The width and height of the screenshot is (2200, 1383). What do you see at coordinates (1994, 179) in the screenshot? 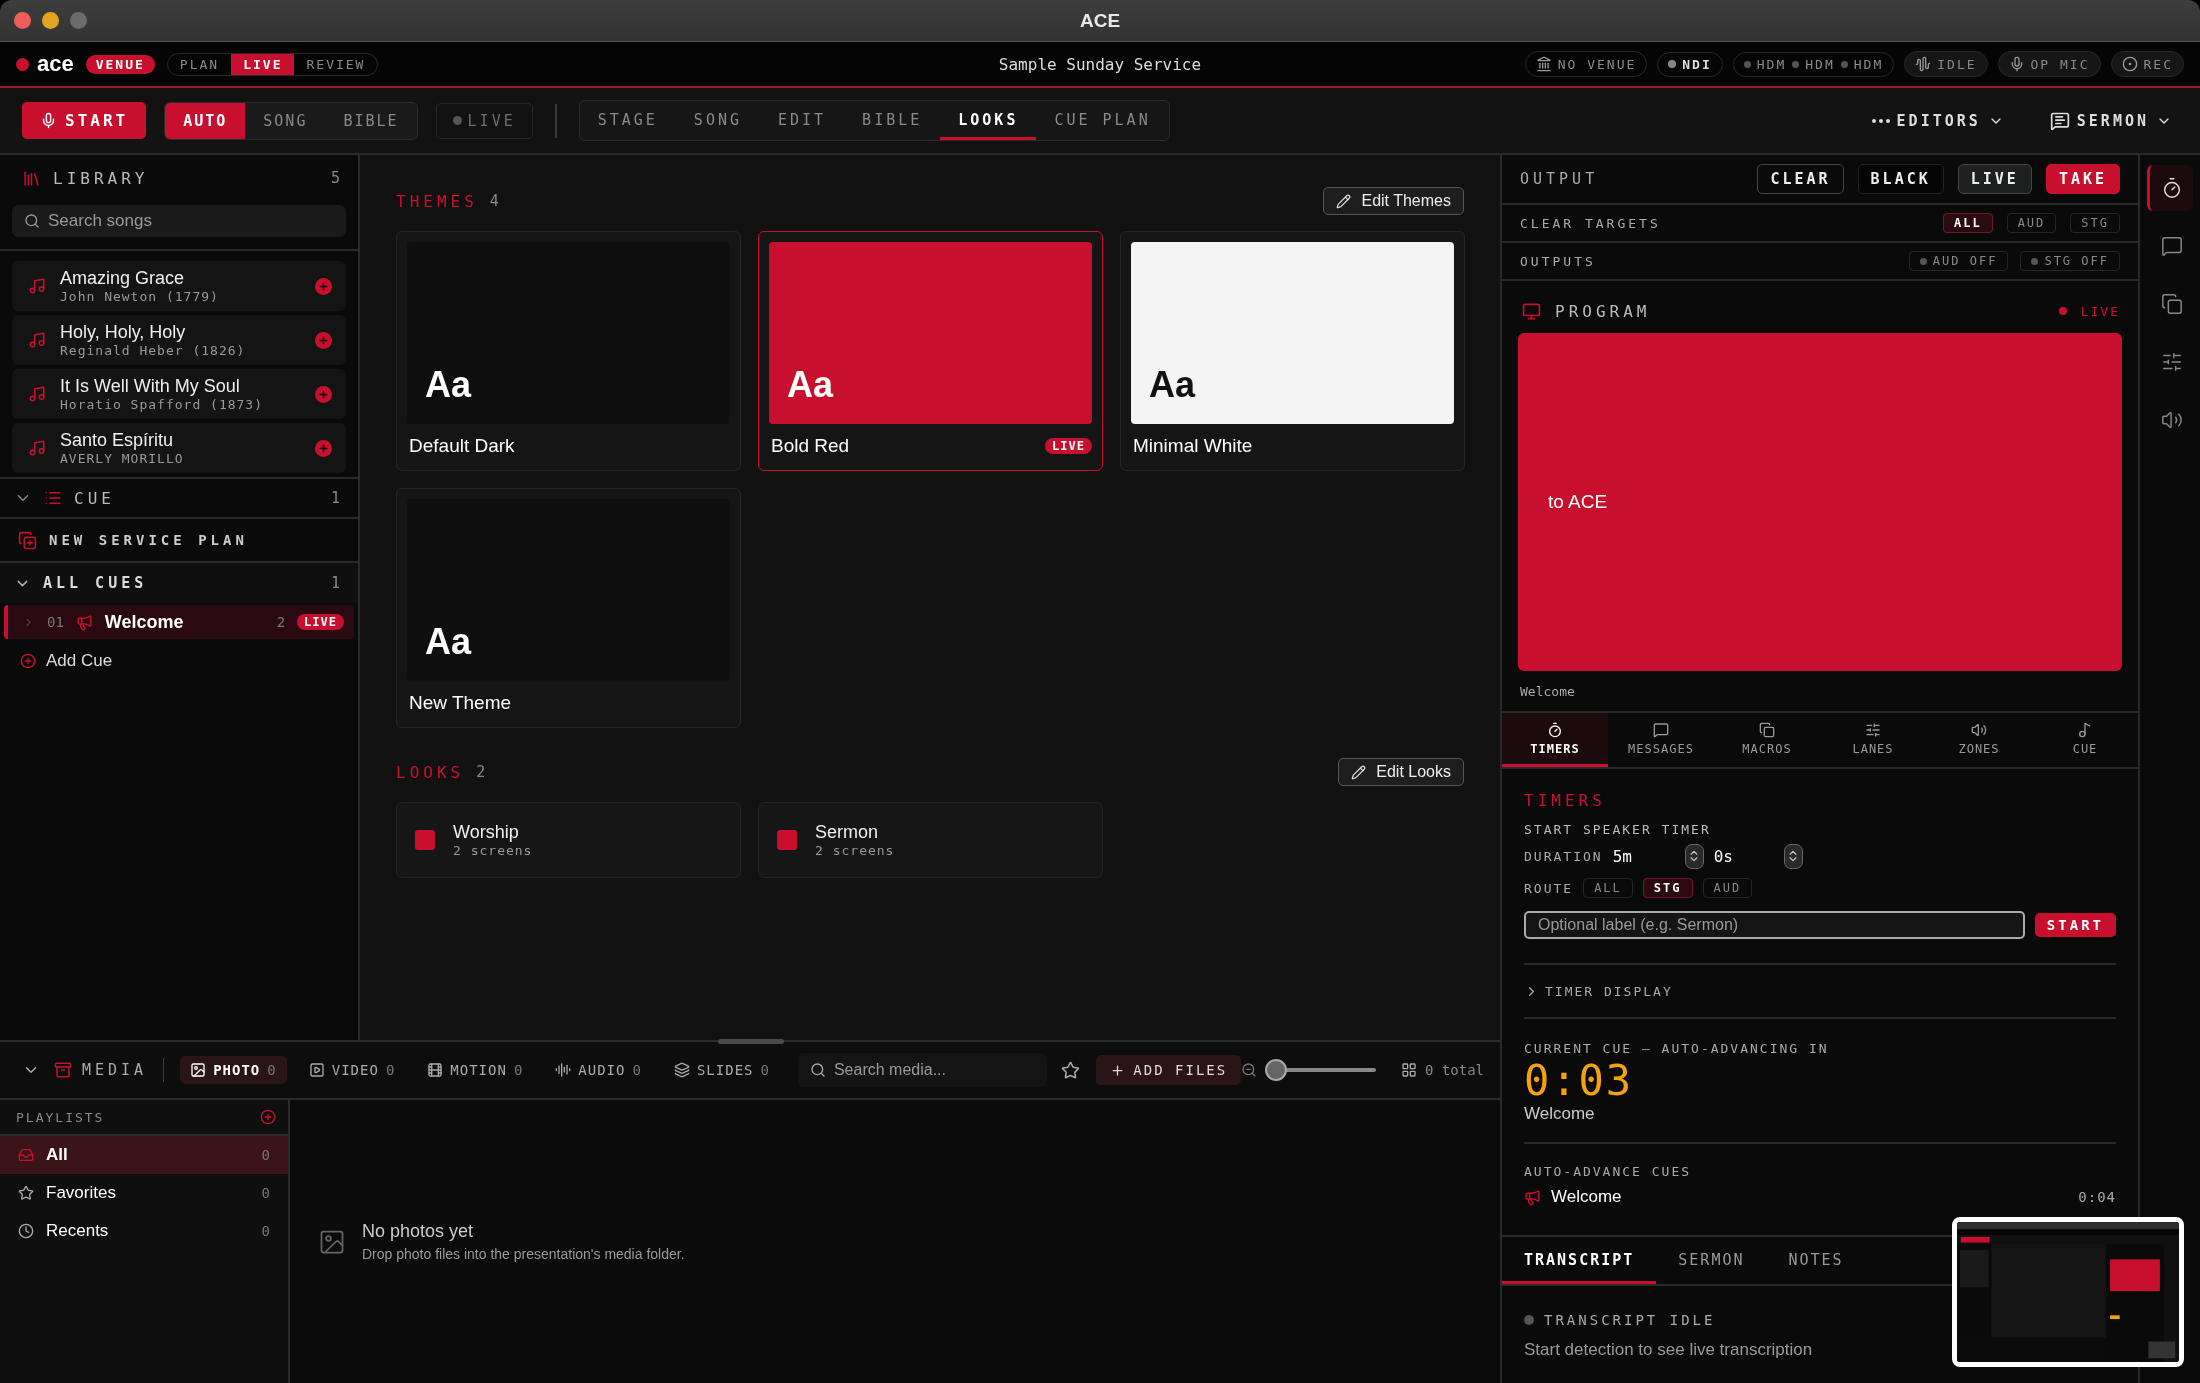
I see `output-button: LIVE` at bounding box center [1994, 179].